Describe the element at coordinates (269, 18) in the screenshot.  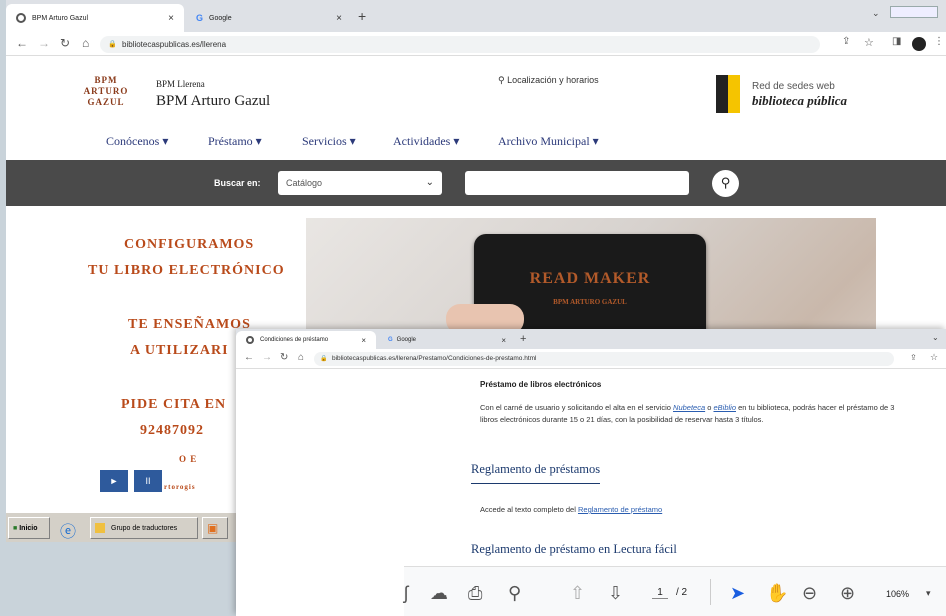
I see `tab-google: G Google ×` at that location.